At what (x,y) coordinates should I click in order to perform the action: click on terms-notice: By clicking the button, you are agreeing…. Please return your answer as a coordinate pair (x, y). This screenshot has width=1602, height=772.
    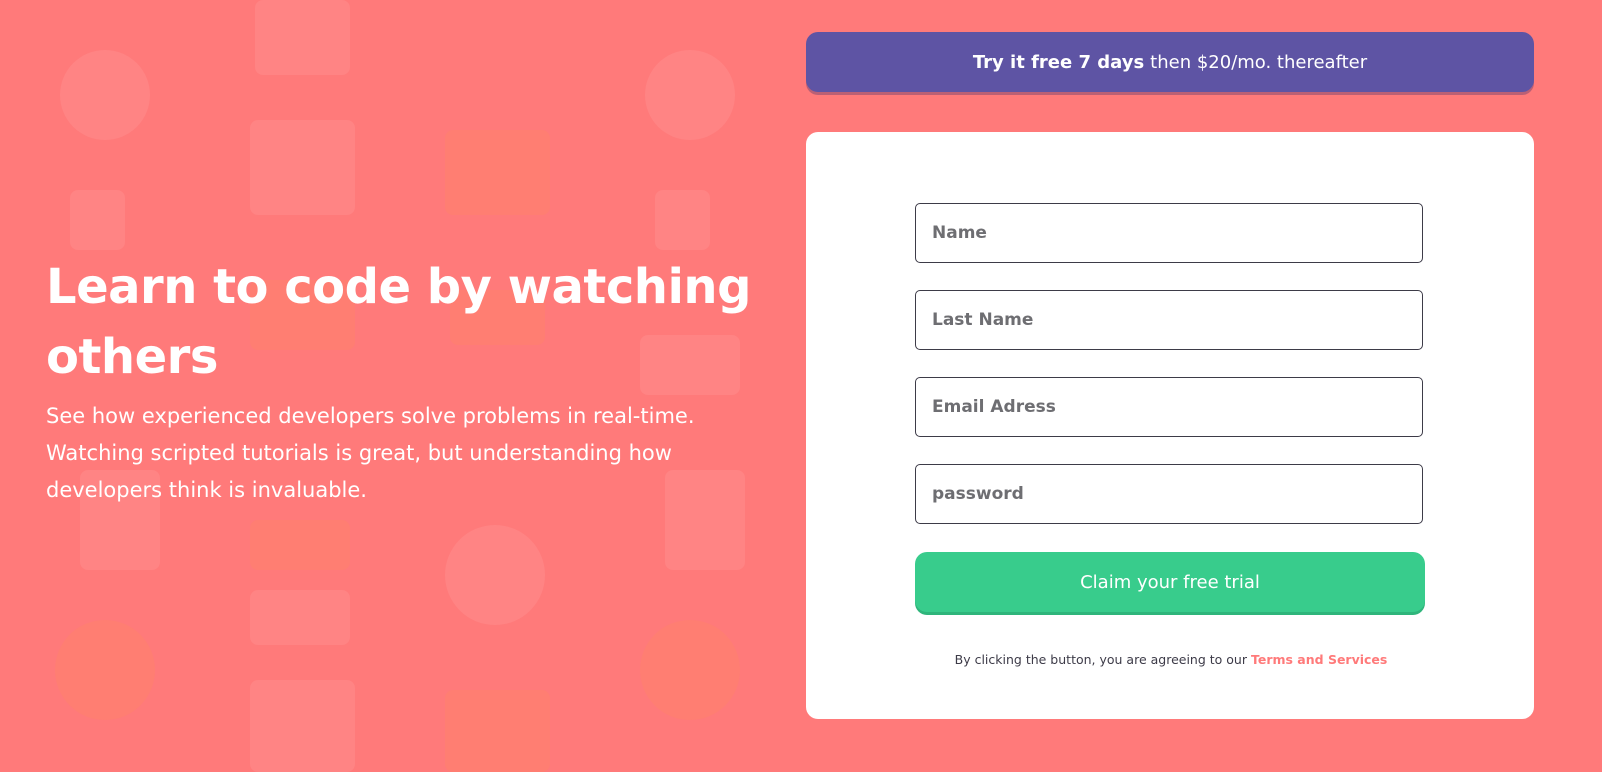
    Looking at the image, I should click on (1171, 659).